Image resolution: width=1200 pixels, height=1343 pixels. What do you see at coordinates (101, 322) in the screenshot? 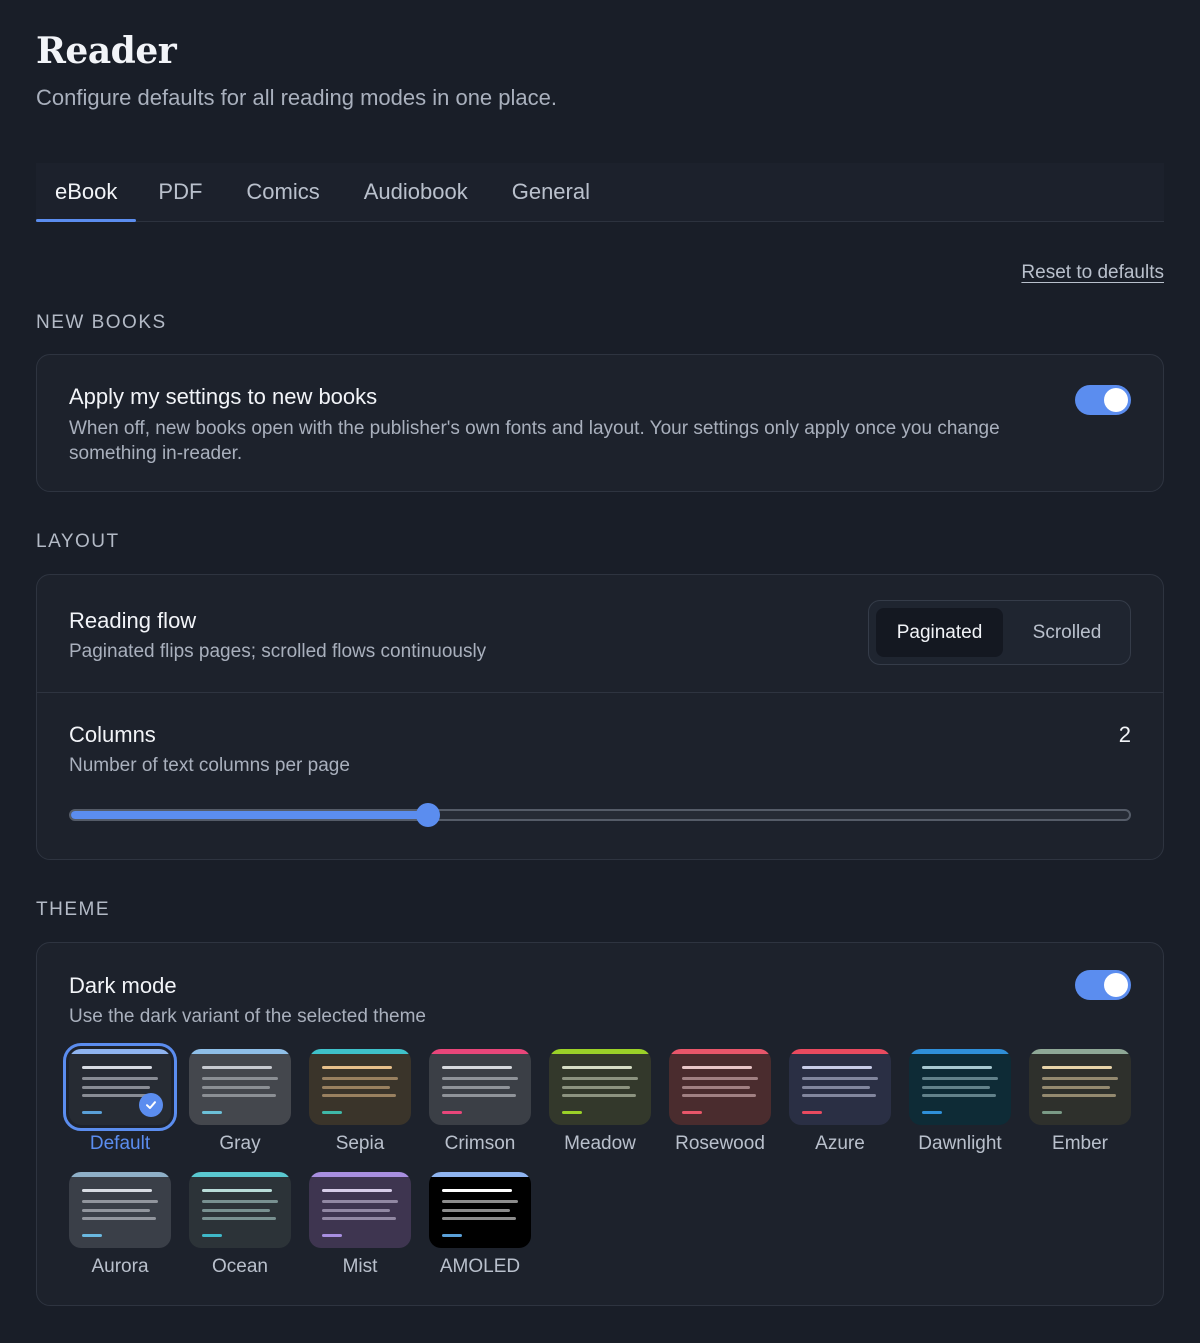
I see `section-label-new-books: NEW BOOKS` at bounding box center [101, 322].